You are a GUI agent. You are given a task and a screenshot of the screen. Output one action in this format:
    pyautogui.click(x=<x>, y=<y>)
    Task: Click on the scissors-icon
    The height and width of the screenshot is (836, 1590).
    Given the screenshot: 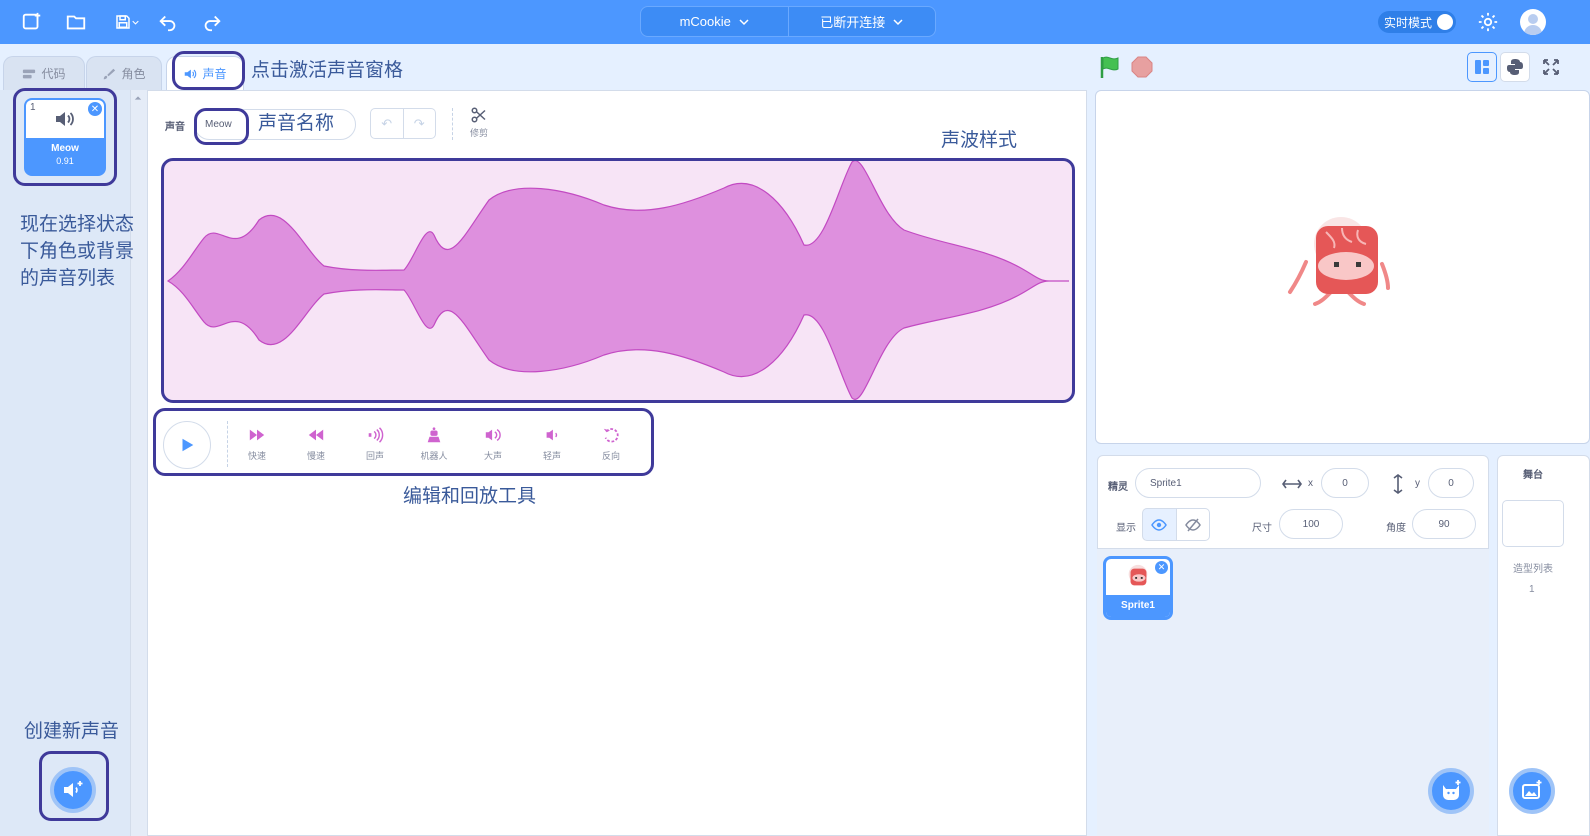 What is the action you would take?
    pyautogui.click(x=478, y=115)
    